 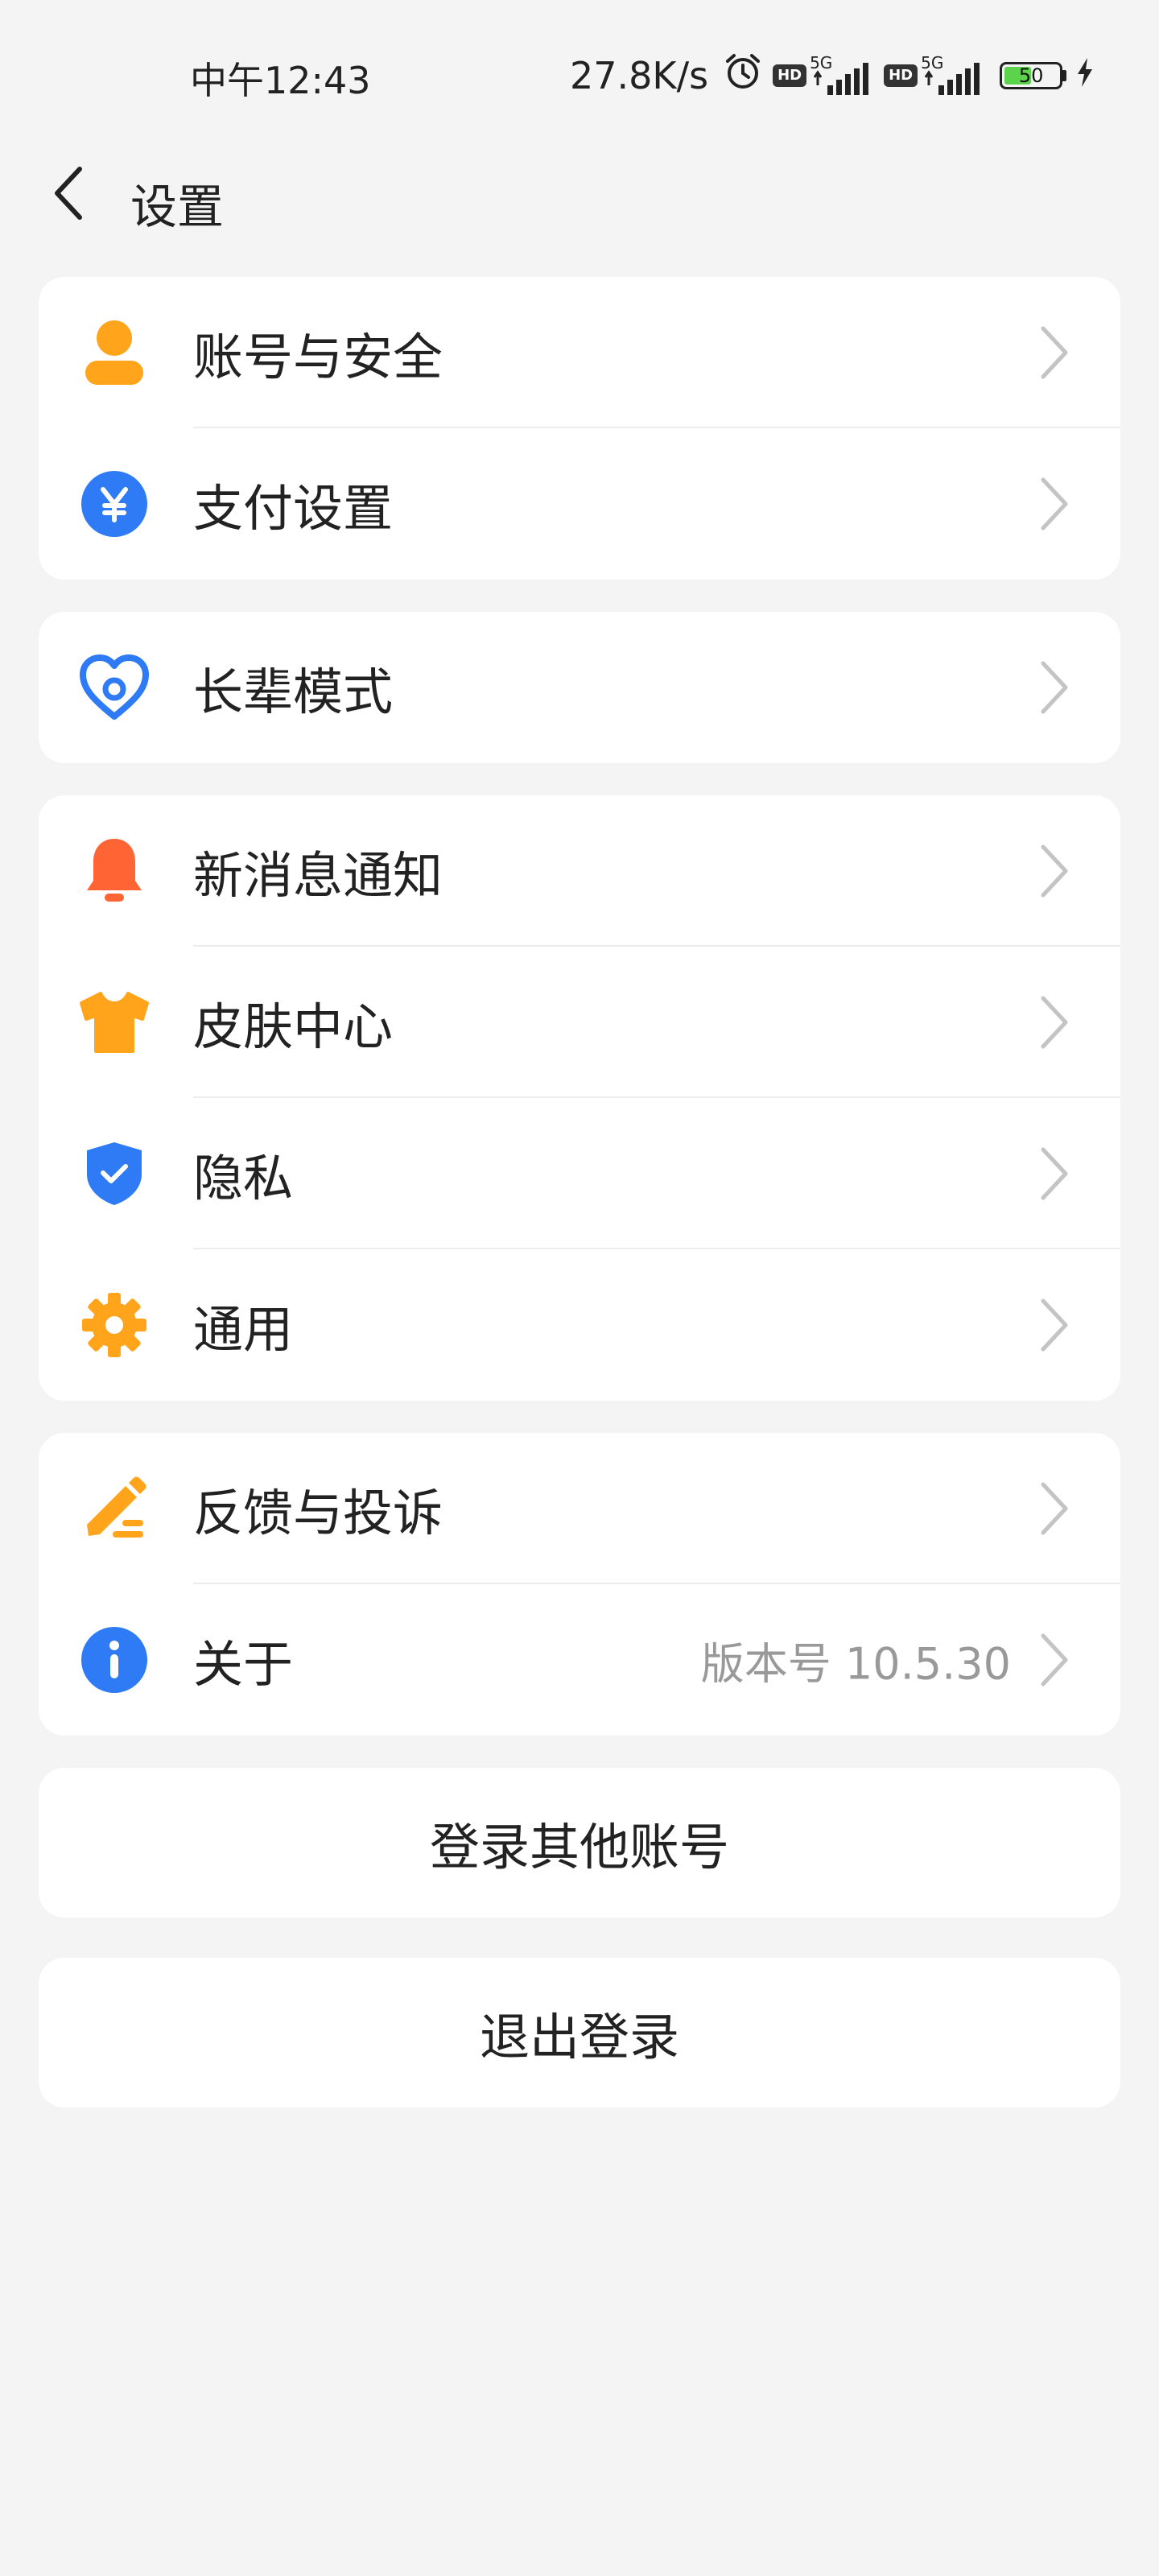 I want to click on setting-label: 关于, so click(x=243, y=1664).